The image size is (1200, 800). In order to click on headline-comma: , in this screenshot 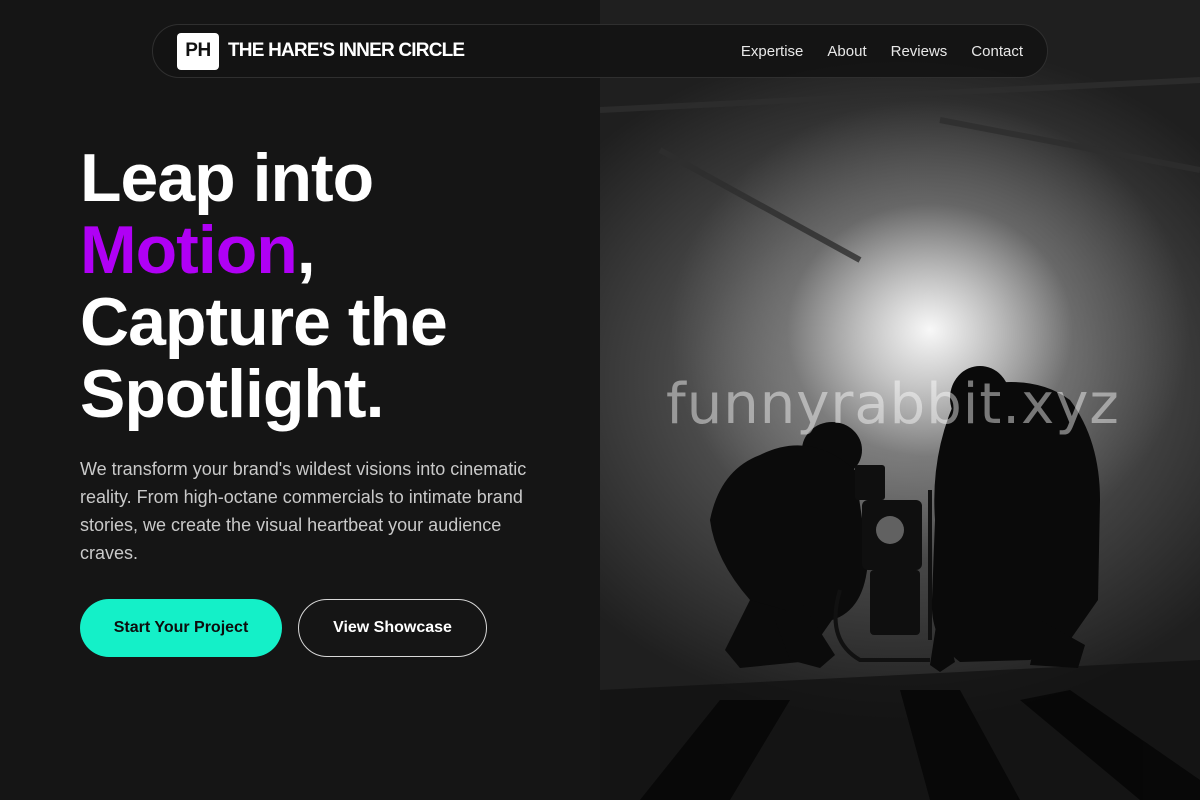, I will do `click(306, 250)`.